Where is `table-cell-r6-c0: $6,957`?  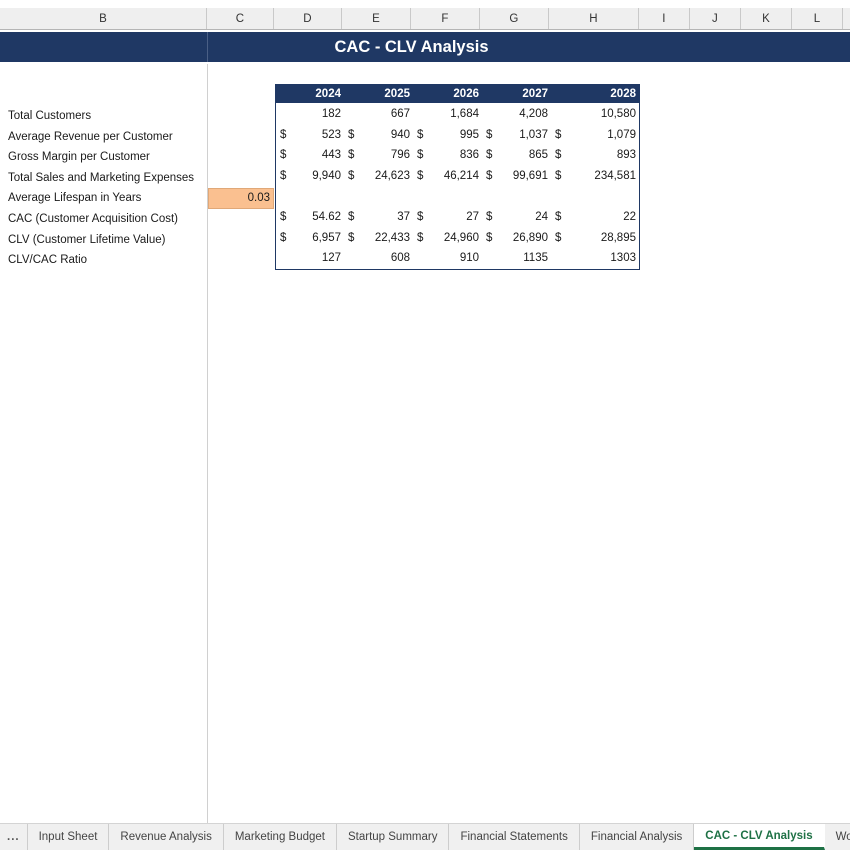 table-cell-r6-c0: $6,957 is located at coordinates (310, 238).